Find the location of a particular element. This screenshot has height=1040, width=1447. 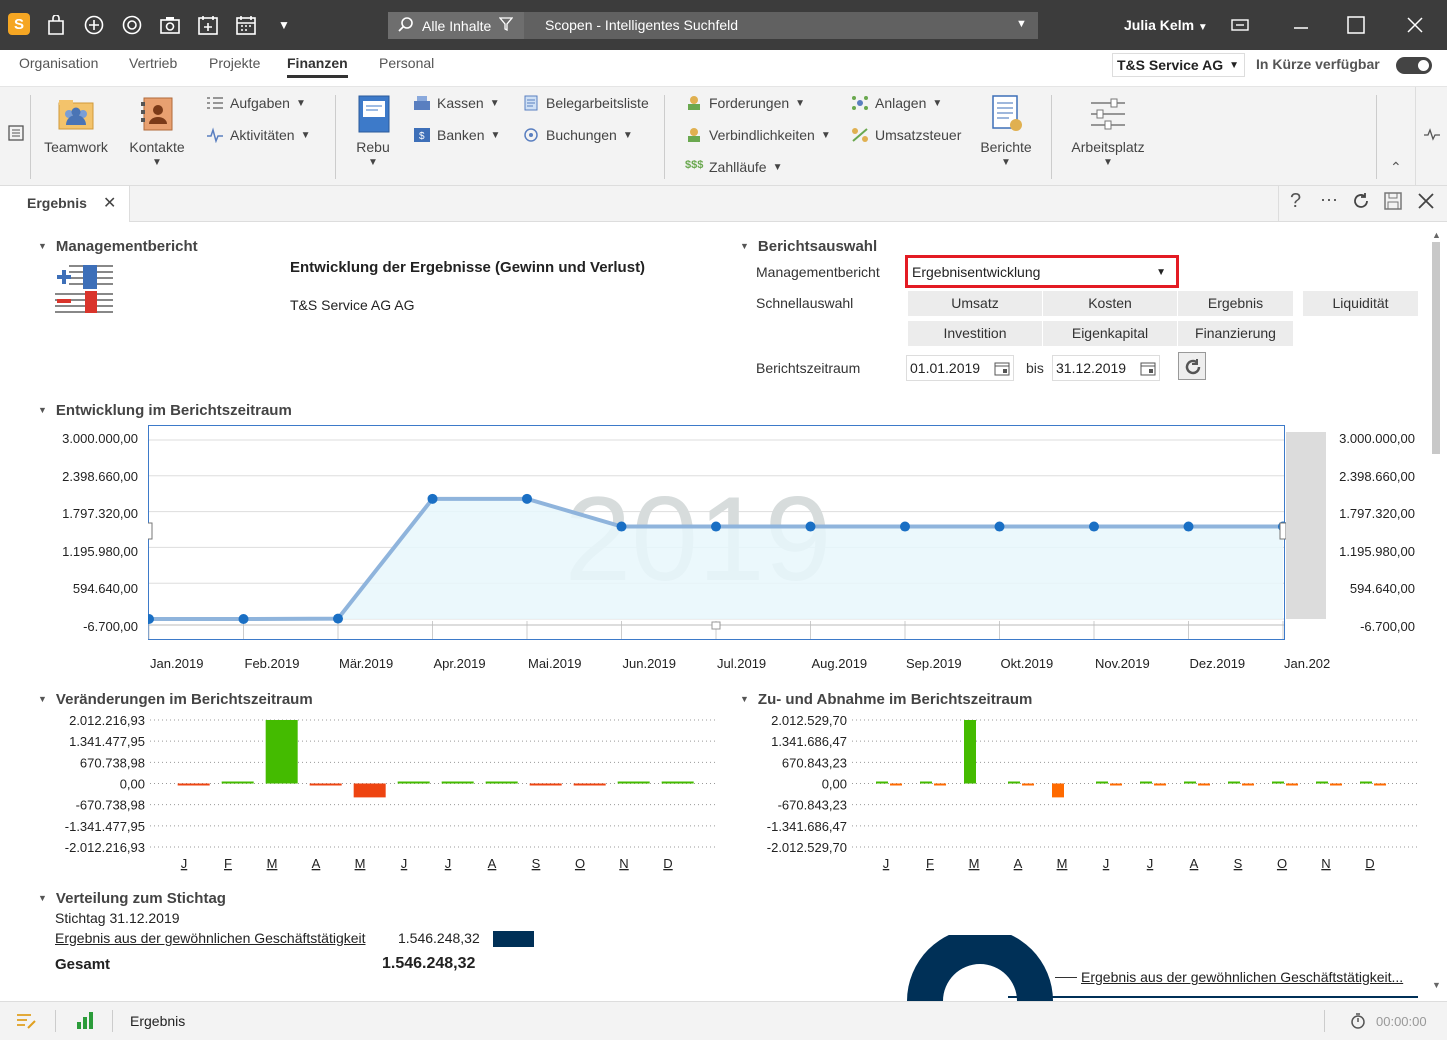

teamwork-button: Teamwork is located at coordinates (76, 125).